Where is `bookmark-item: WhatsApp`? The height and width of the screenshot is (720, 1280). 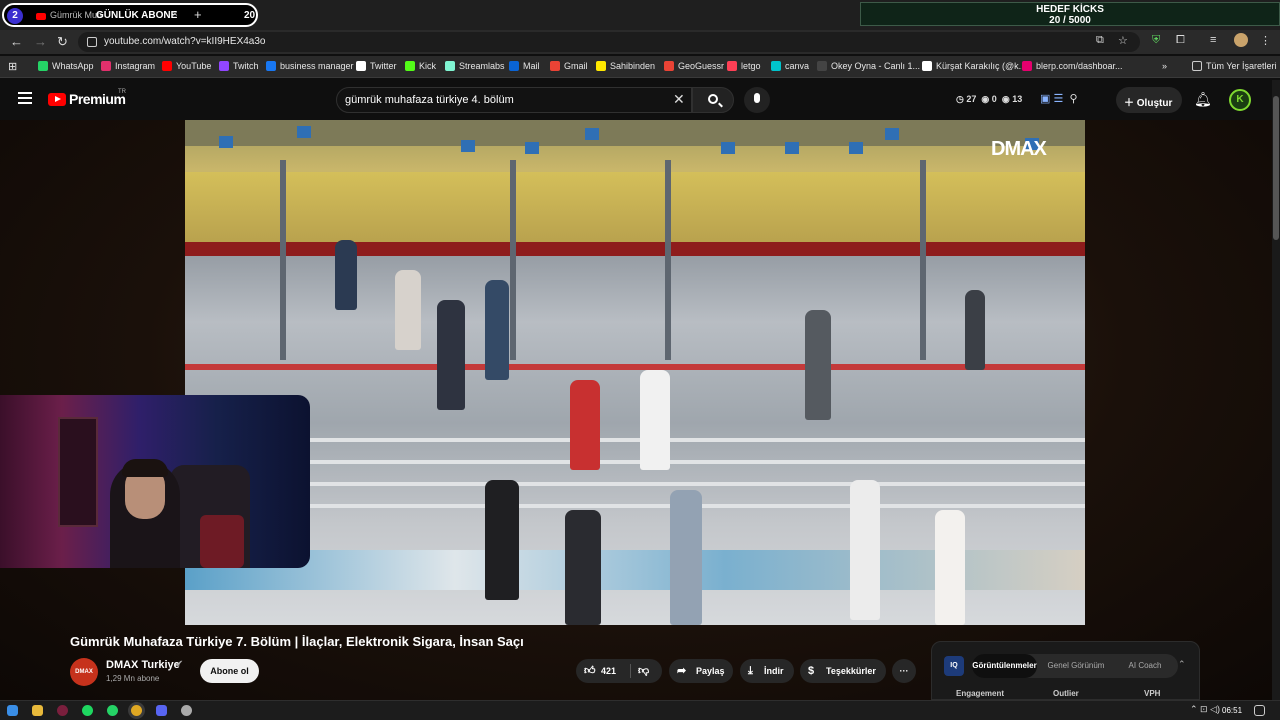
bookmark-item: WhatsApp is located at coordinates (66, 66).